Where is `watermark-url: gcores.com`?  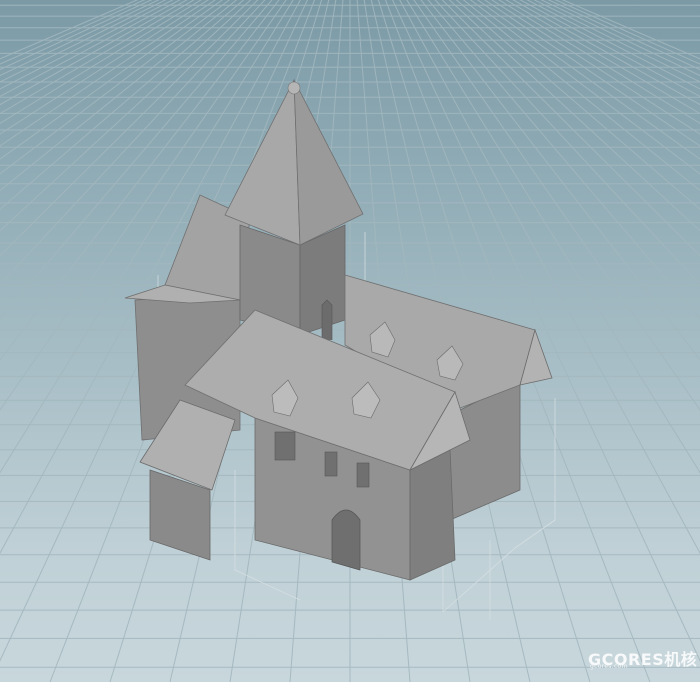 watermark-url: gcores.com is located at coordinates (609, 666).